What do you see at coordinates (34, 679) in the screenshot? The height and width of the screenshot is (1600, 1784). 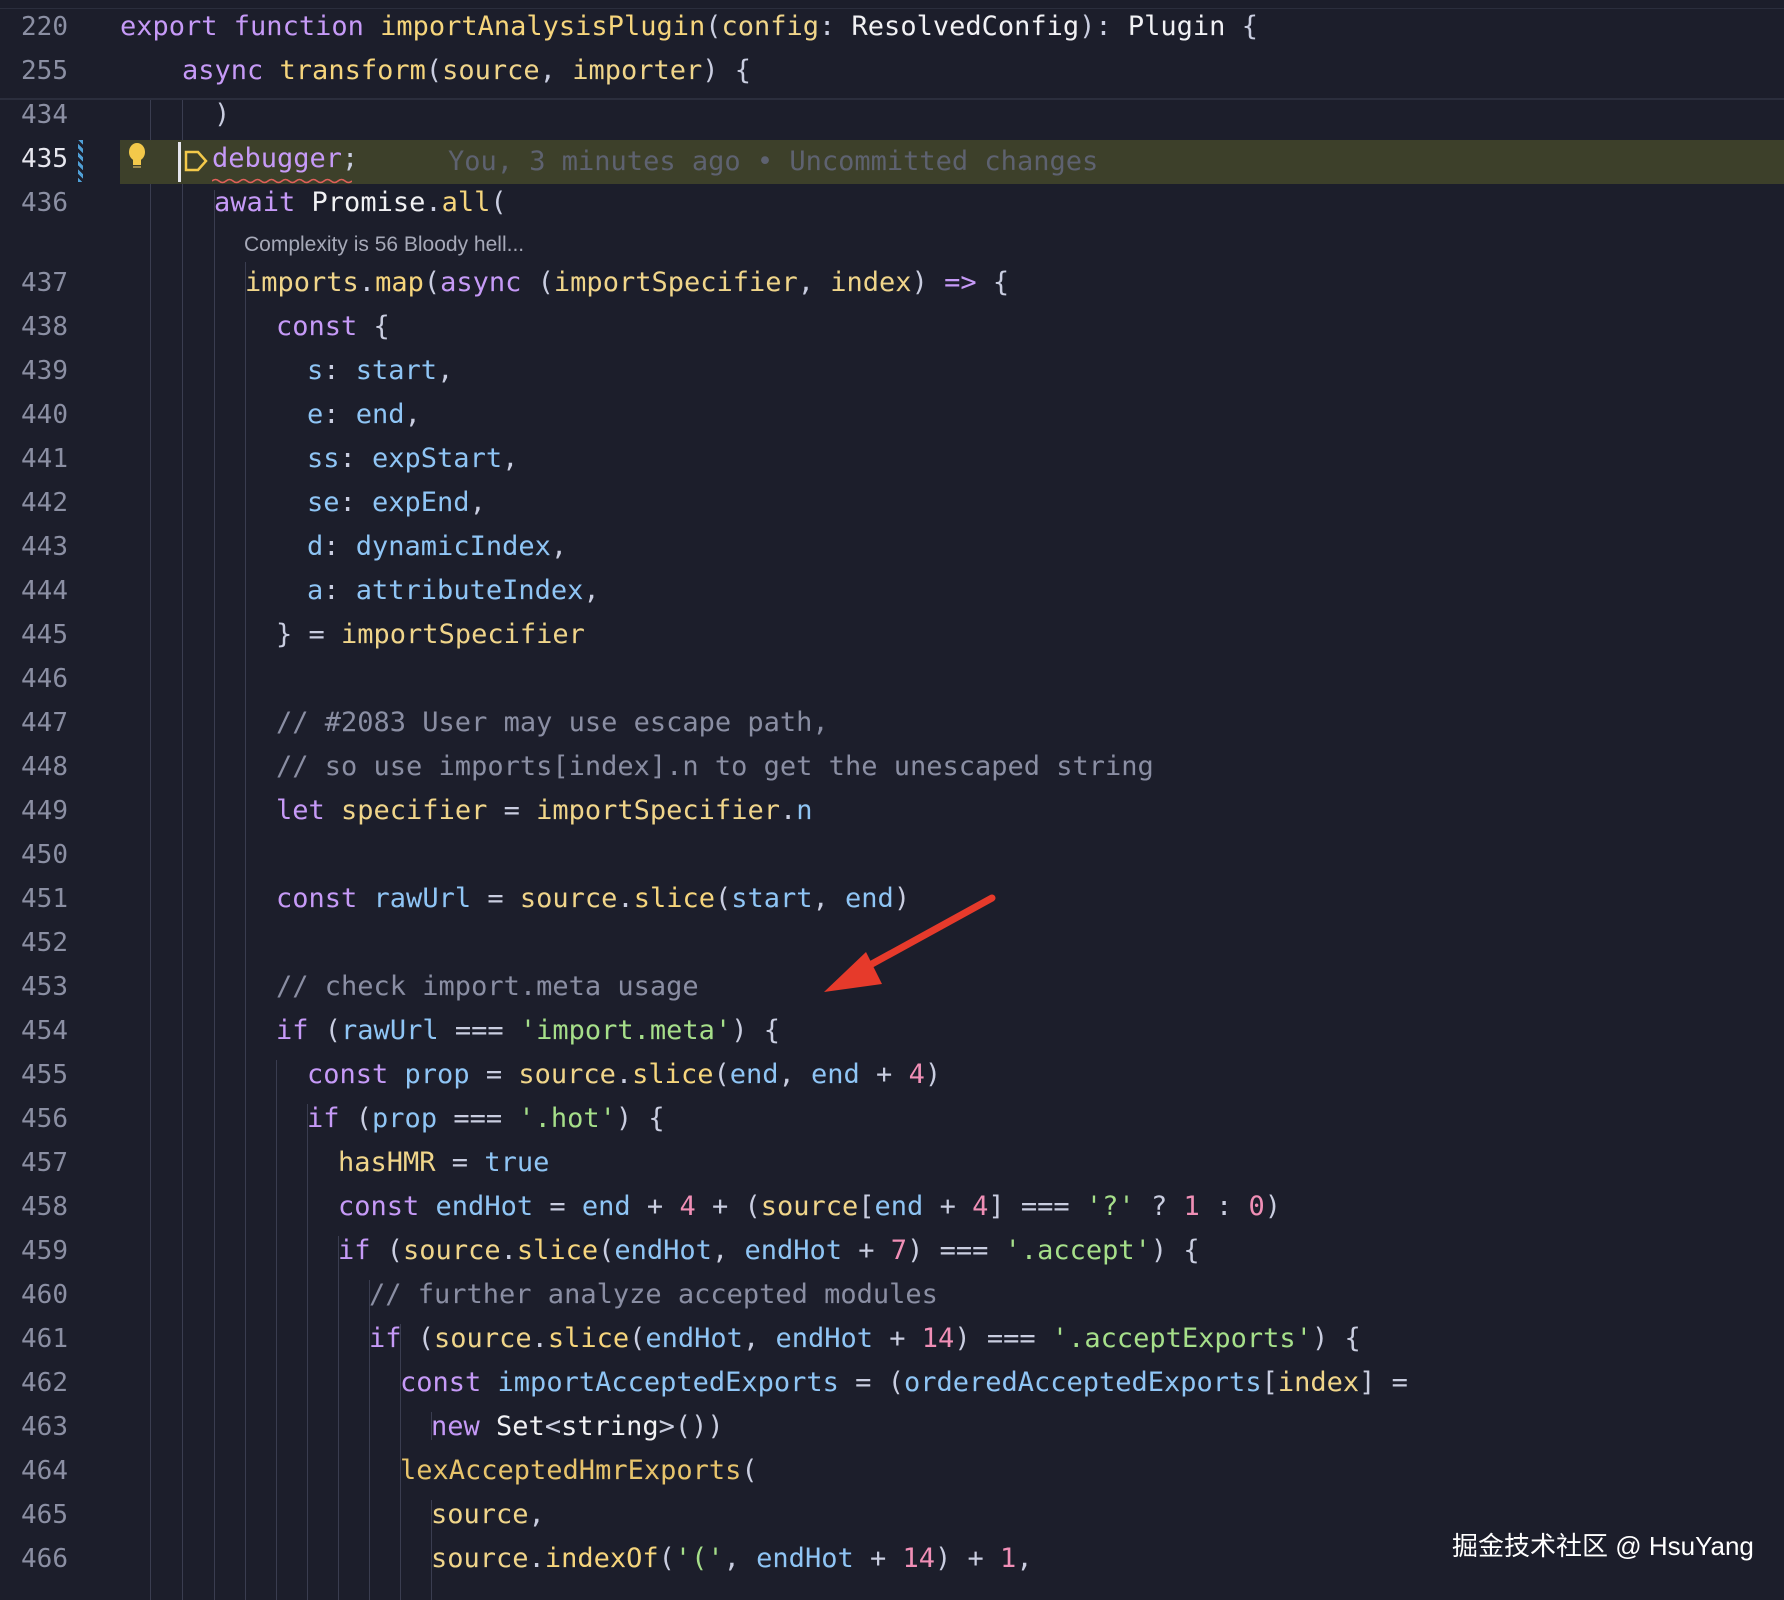 I see `line-number: 446` at bounding box center [34, 679].